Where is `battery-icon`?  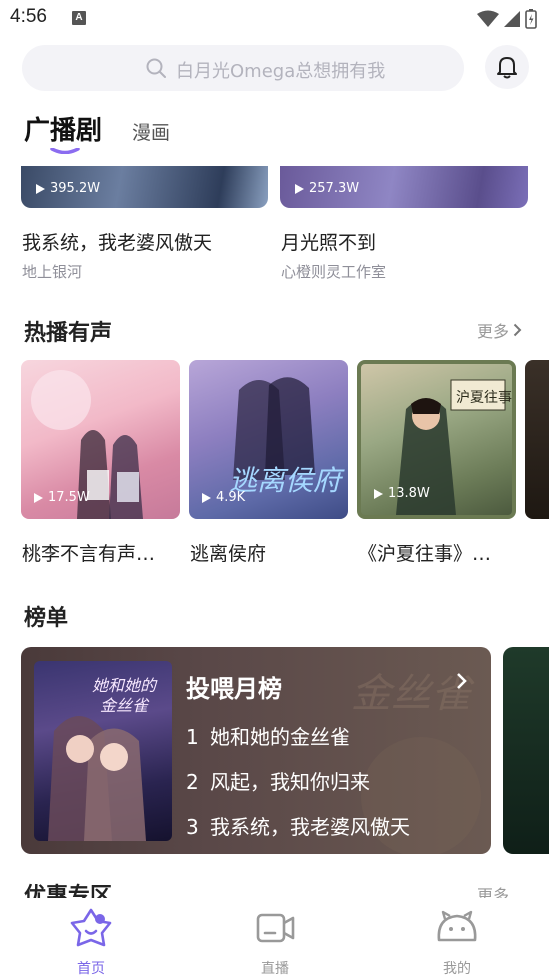 battery-icon is located at coordinates (531, 19).